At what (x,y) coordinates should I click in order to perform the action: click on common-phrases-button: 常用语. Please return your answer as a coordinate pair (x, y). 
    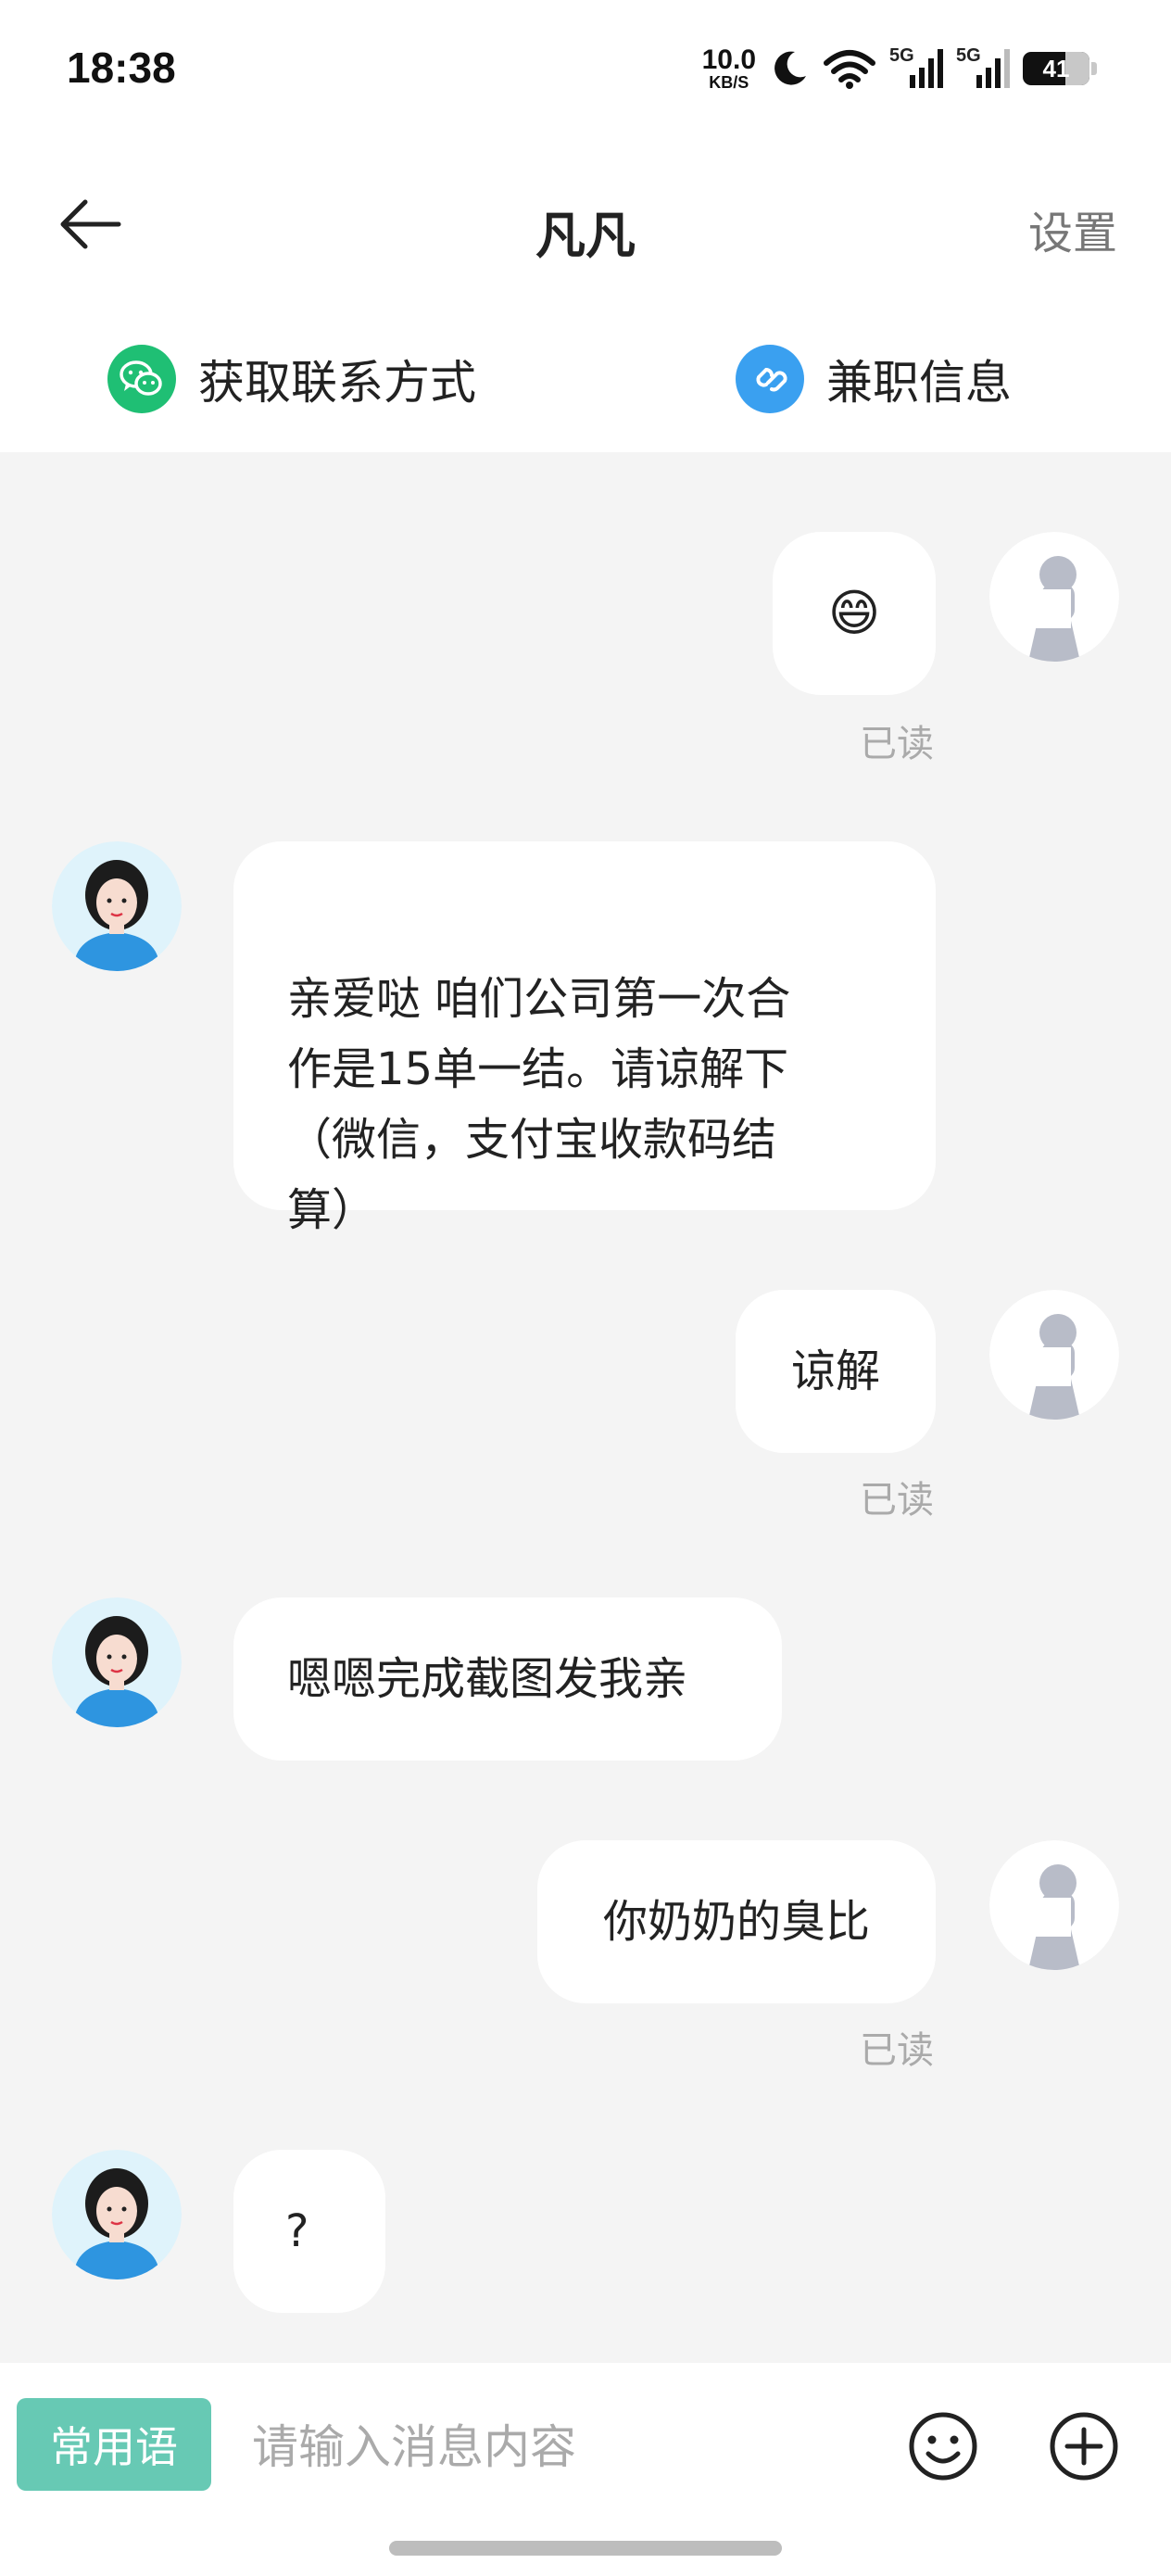
    Looking at the image, I should click on (114, 2444).